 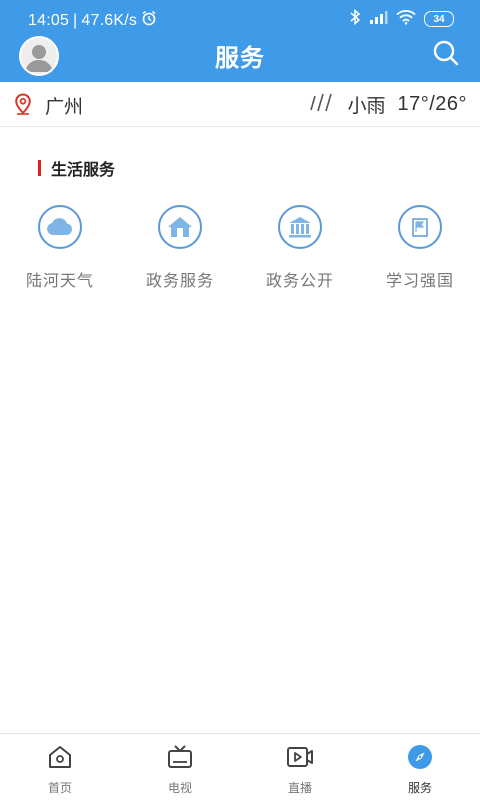 What do you see at coordinates (59, 280) in the screenshot?
I see `service-label: 陆河天气` at bounding box center [59, 280].